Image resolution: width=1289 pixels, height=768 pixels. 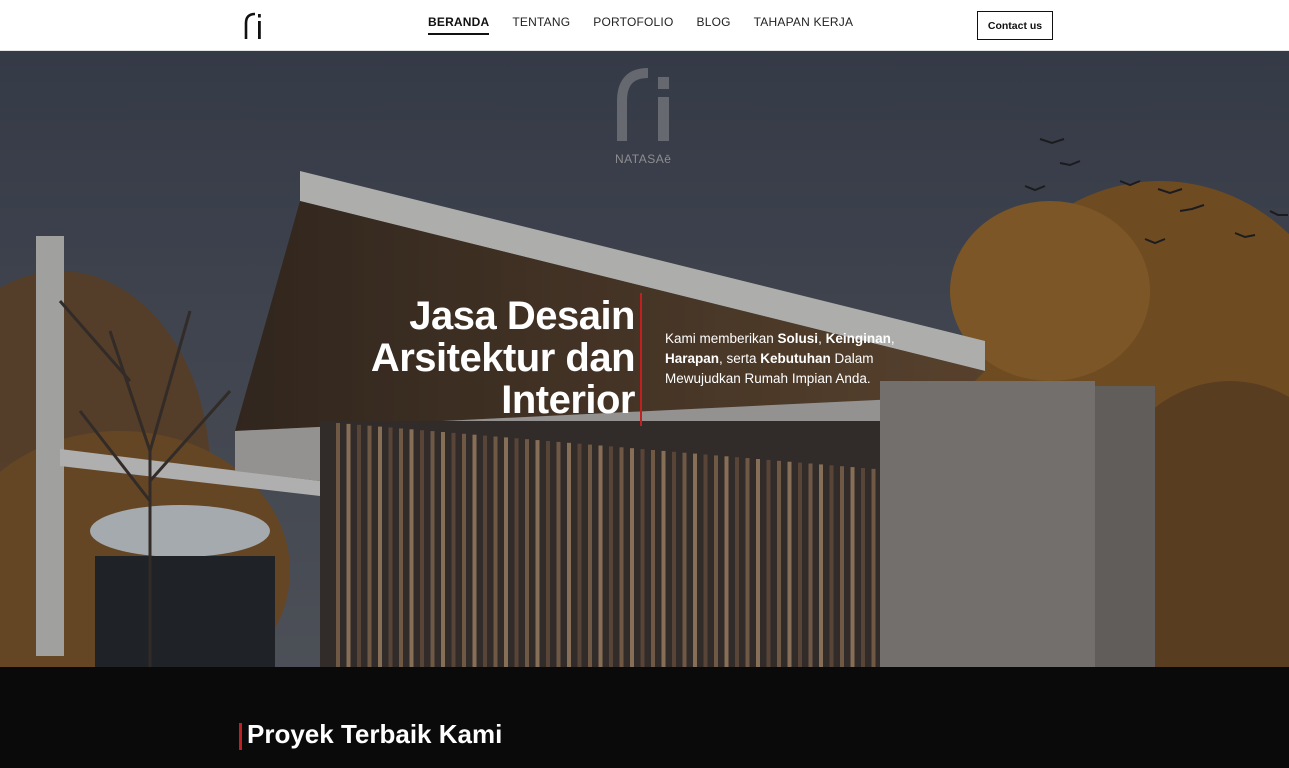 I want to click on headline-line-1: Jasa Desain, so click(x=522, y=316).